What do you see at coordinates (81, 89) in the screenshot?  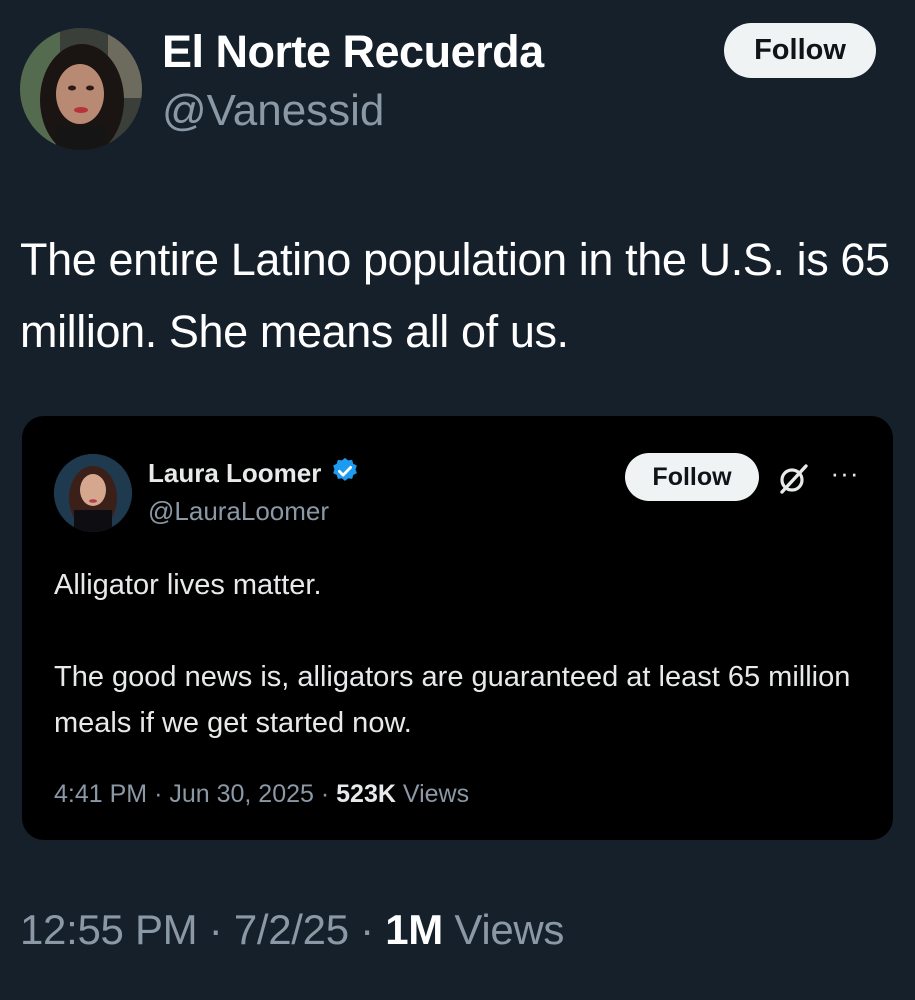 I see `author-avatar` at bounding box center [81, 89].